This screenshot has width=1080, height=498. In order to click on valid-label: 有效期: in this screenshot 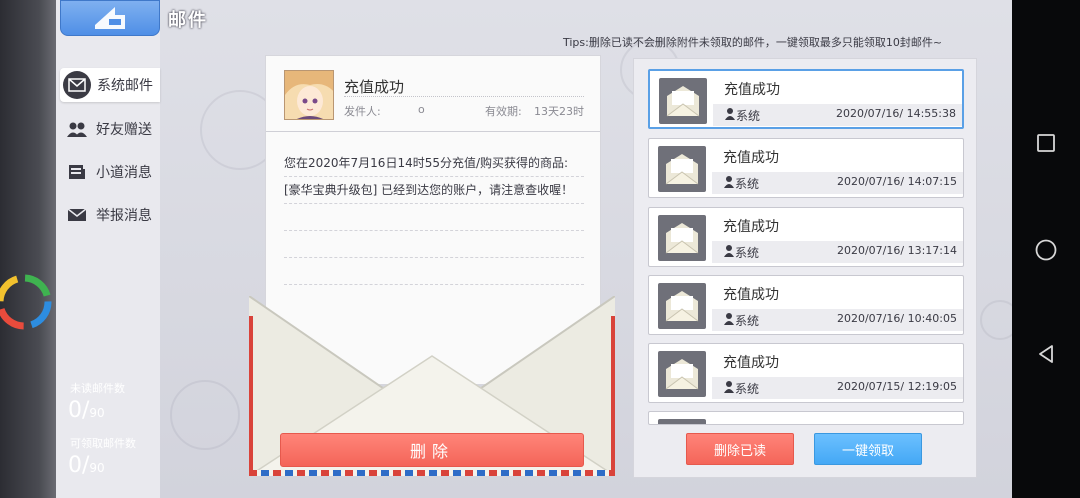, I will do `click(503, 111)`.